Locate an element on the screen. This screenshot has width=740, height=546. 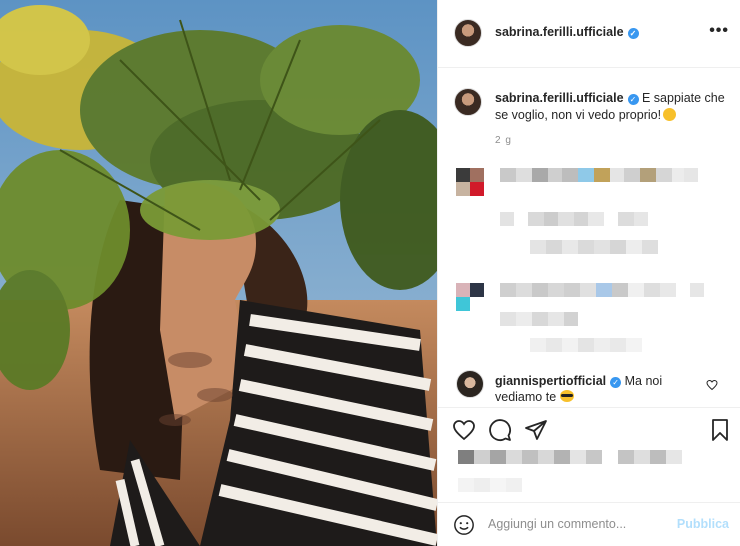
heart-icon is located at coordinates (464, 430).